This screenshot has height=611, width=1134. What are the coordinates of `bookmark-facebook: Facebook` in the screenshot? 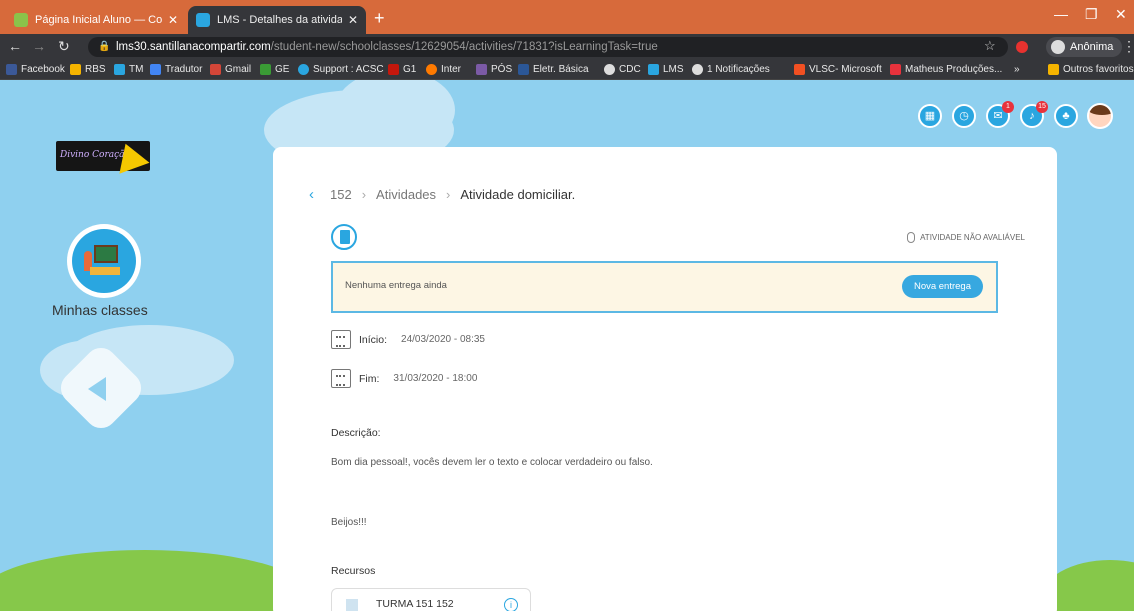 It's located at (35, 69).